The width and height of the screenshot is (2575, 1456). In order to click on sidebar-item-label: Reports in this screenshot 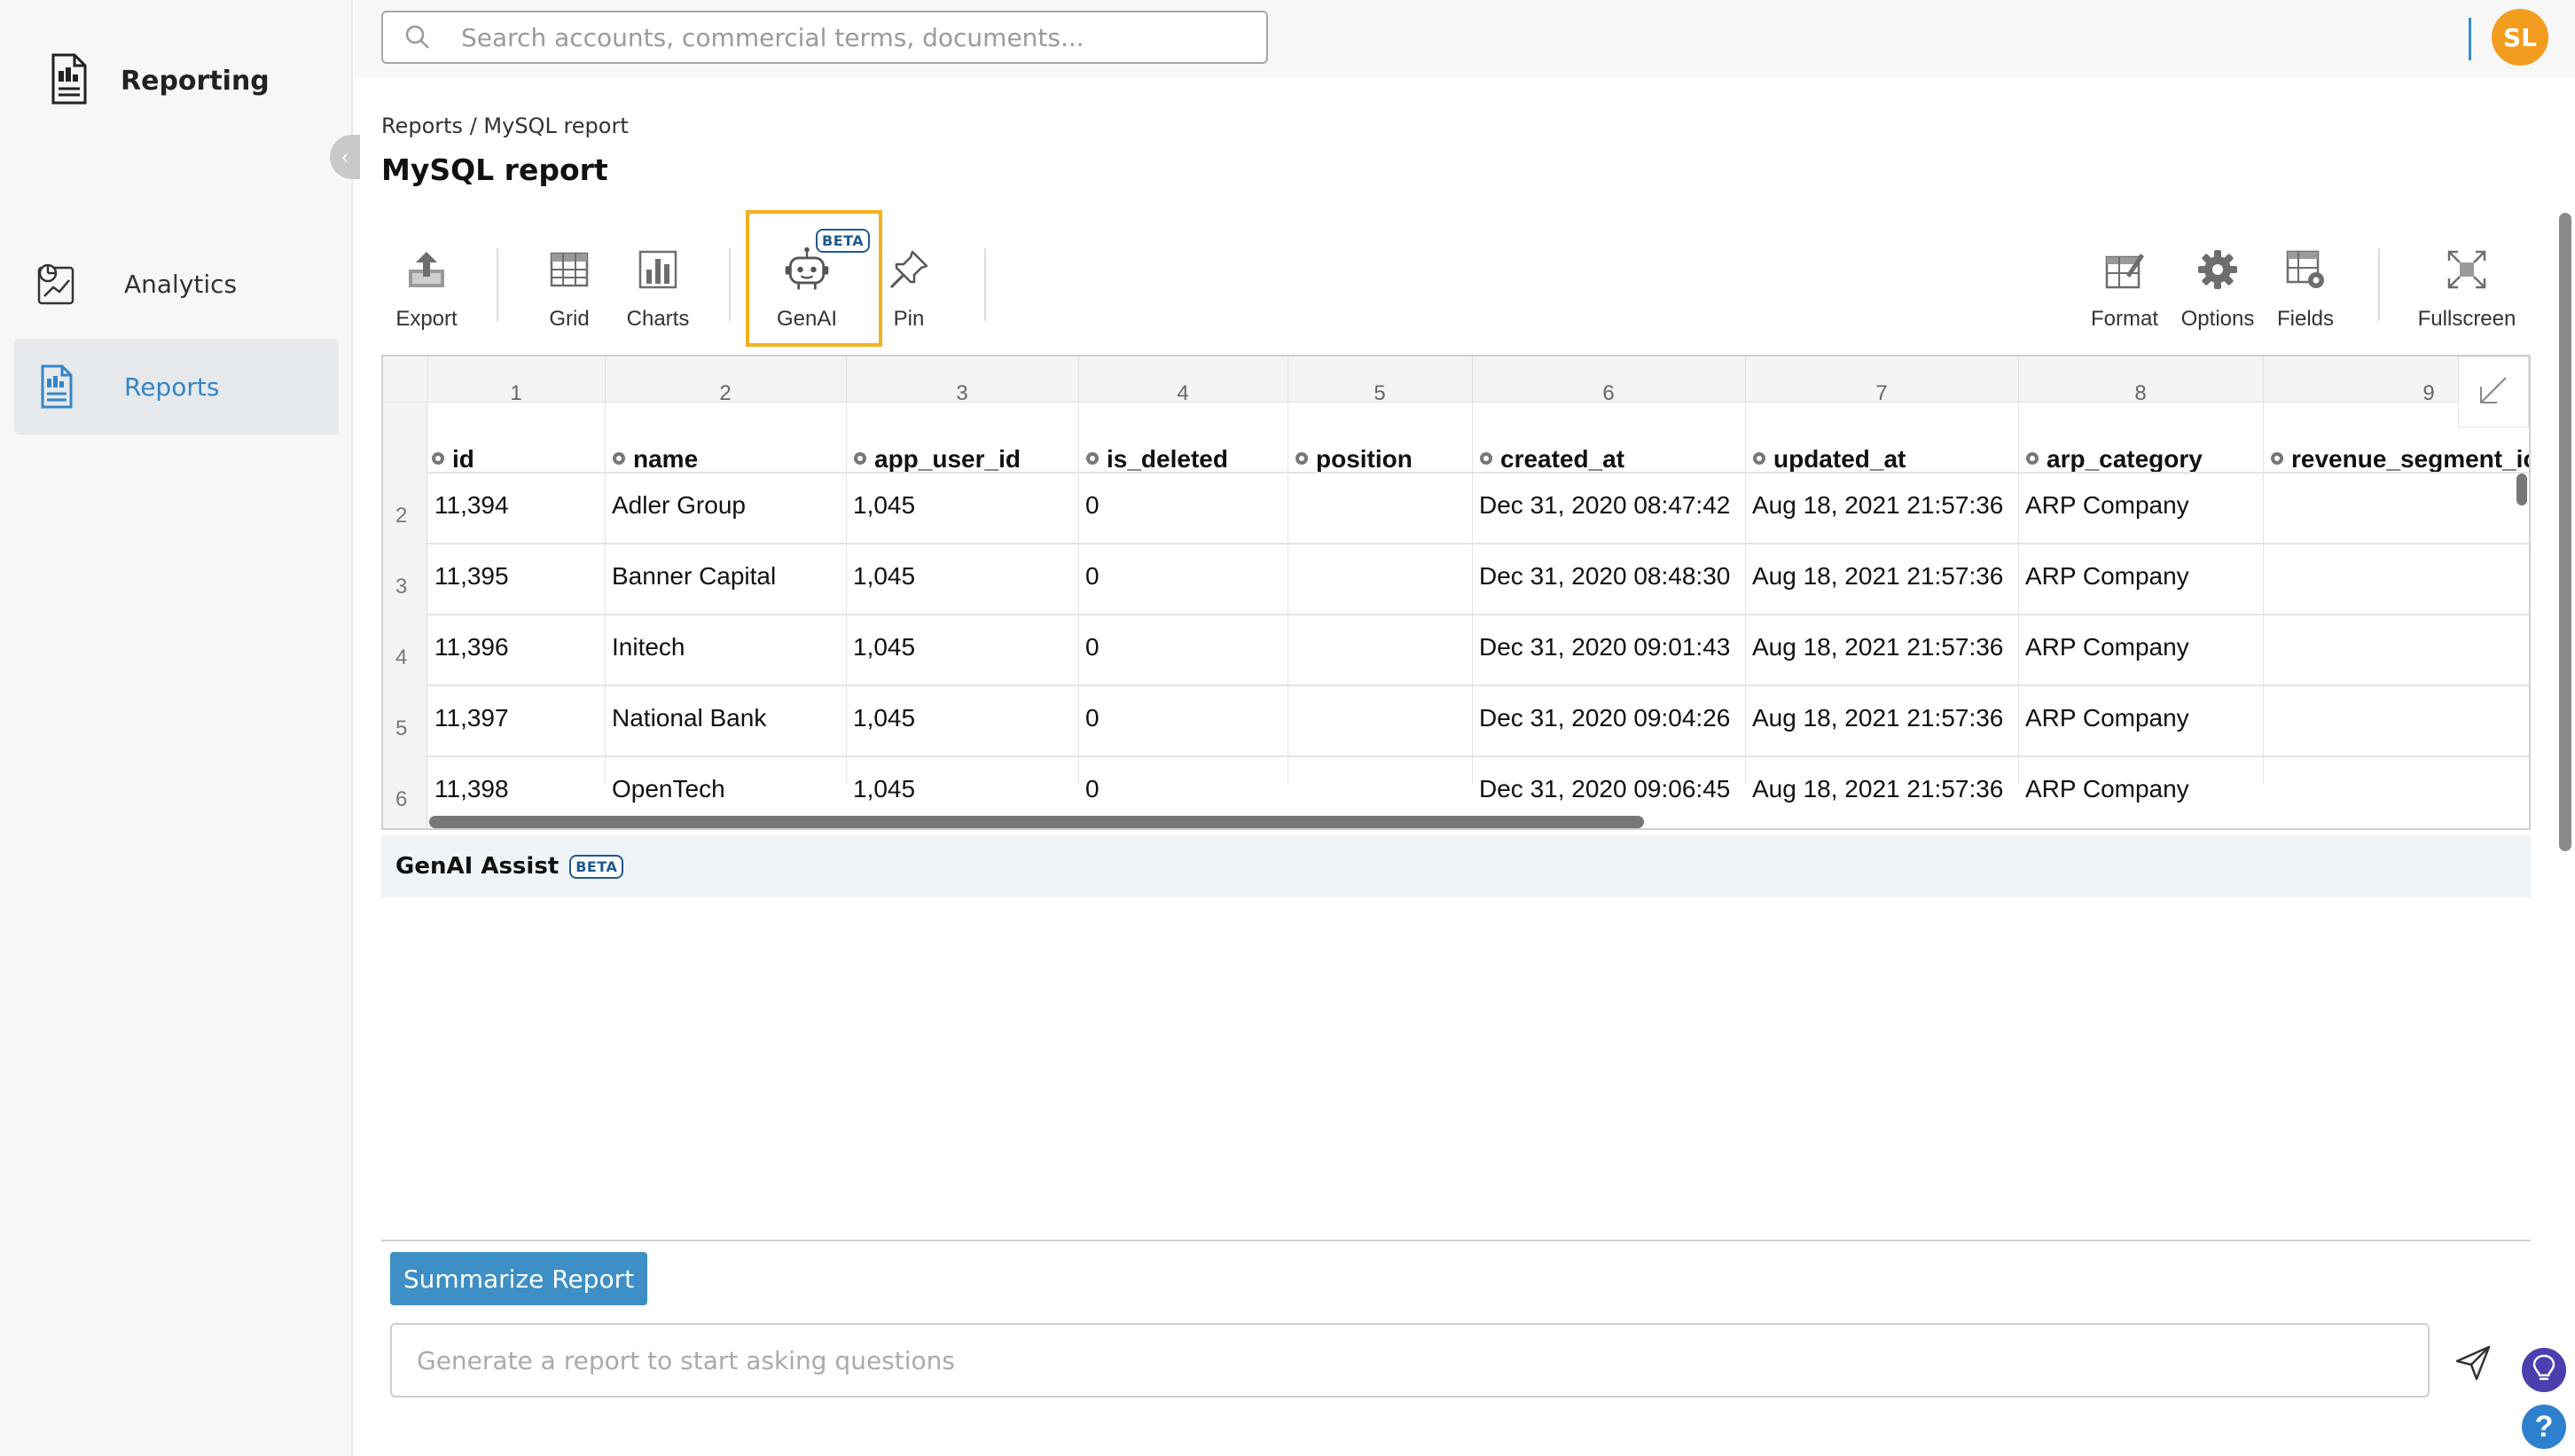, I will do `click(172, 387)`.